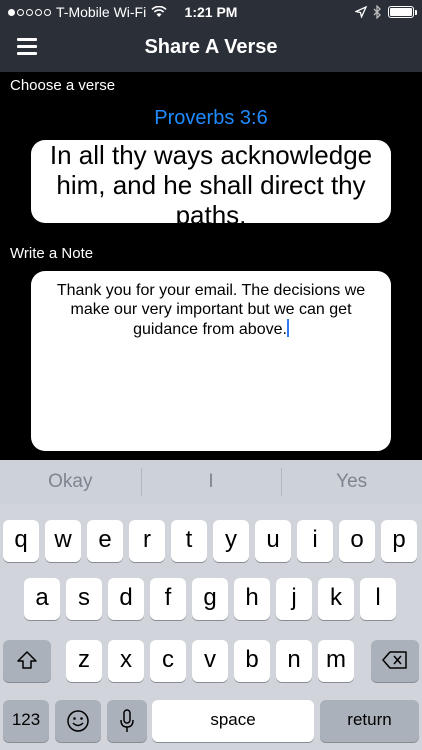  I want to click on location-arrow-icon, so click(361, 12).